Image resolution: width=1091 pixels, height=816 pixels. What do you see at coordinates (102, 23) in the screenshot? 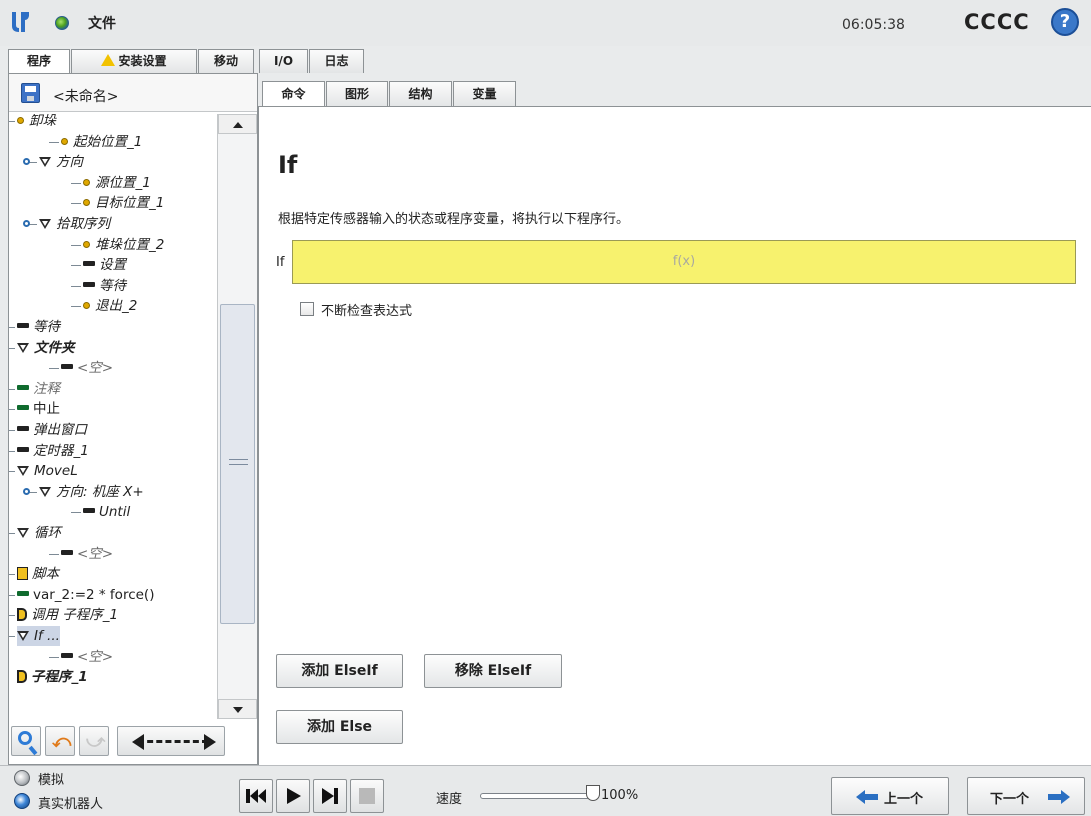
I see `file-menu: 文件` at bounding box center [102, 23].